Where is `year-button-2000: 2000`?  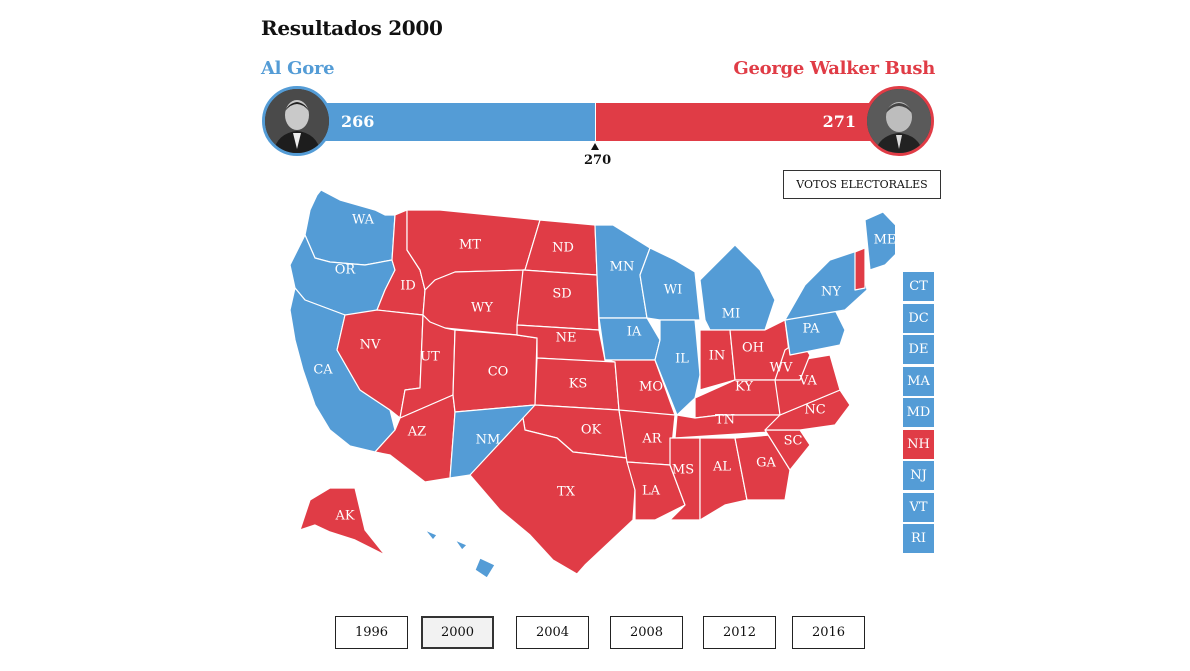
year-button-2000: 2000 is located at coordinates (457, 632).